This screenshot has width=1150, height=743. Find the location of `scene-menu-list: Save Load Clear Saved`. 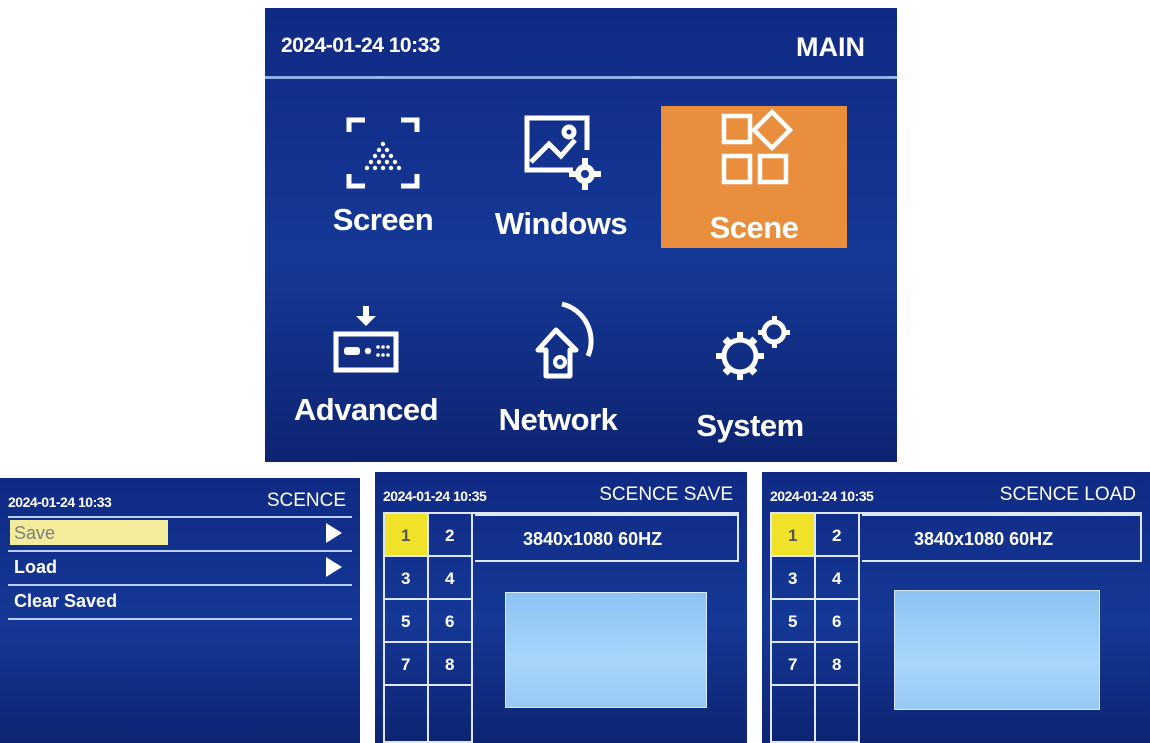

scene-menu-list: Save Load Clear Saved is located at coordinates (180, 568).